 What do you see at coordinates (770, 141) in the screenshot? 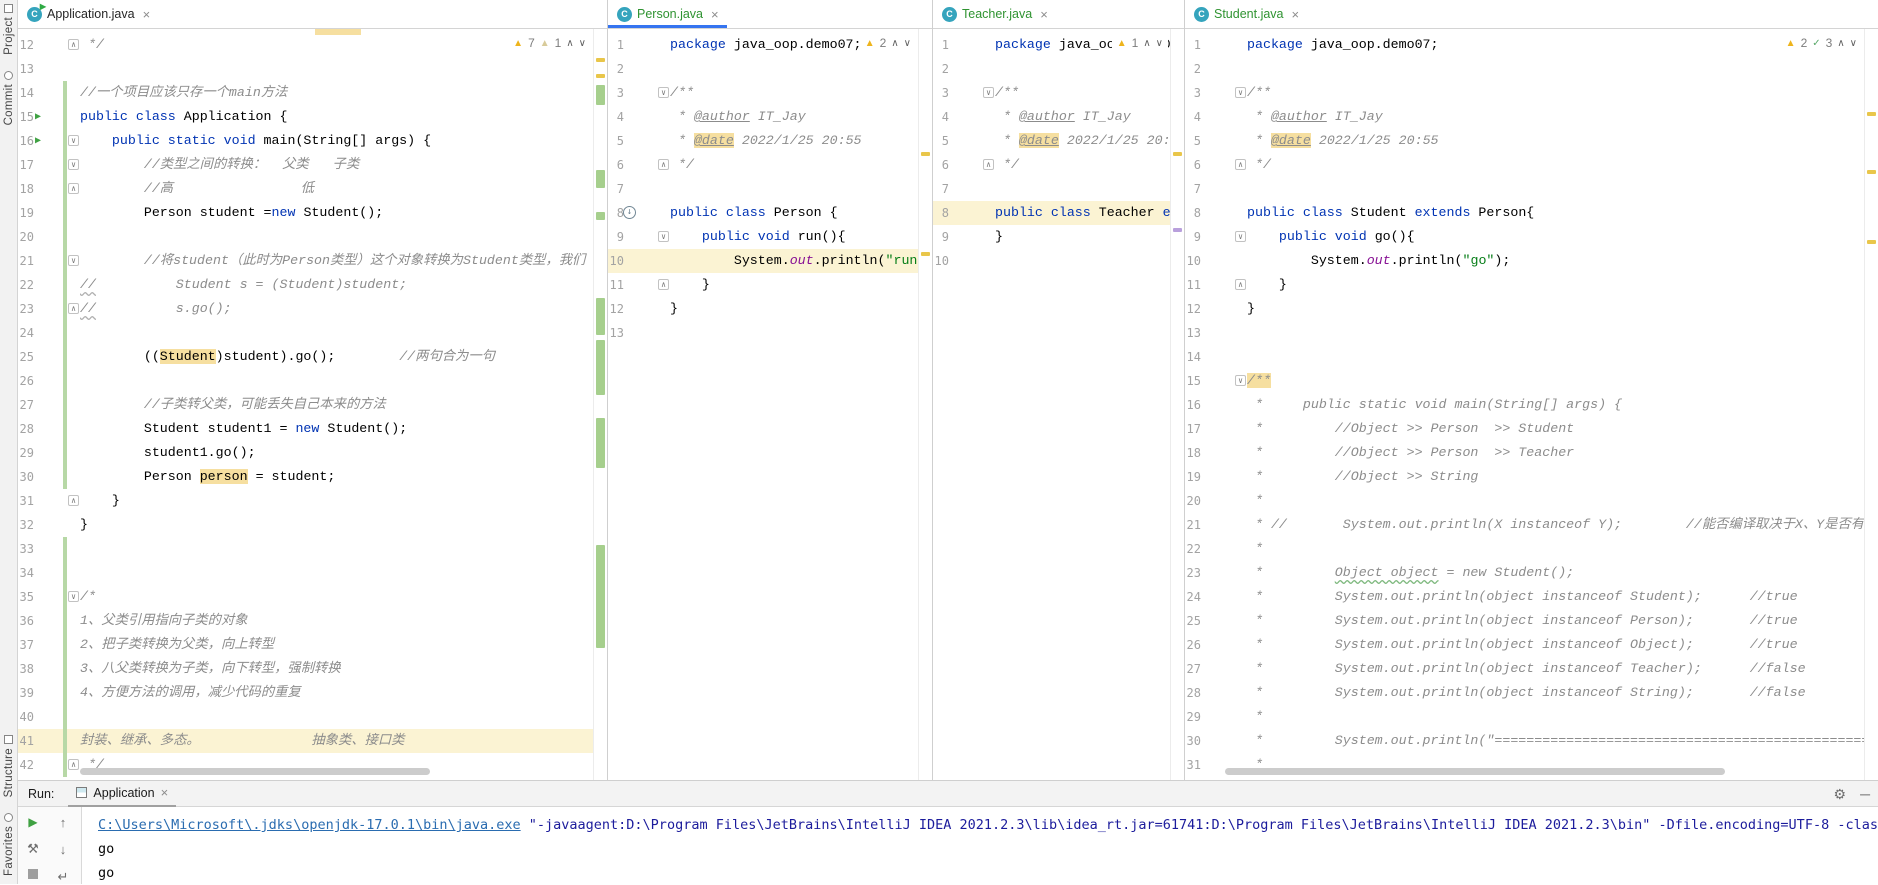
I see `code-line: 5 * @date 2022/1/25 20:55` at bounding box center [770, 141].